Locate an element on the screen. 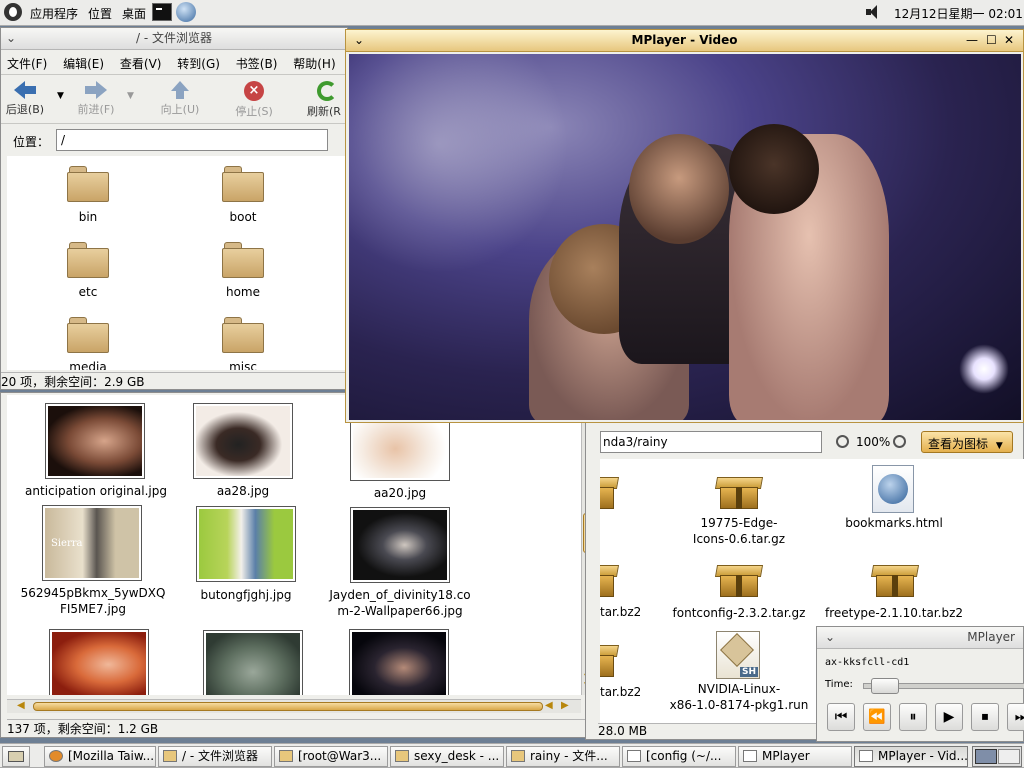 The image size is (1024, 768). location-input: nda3/rainy is located at coordinates (711, 442).